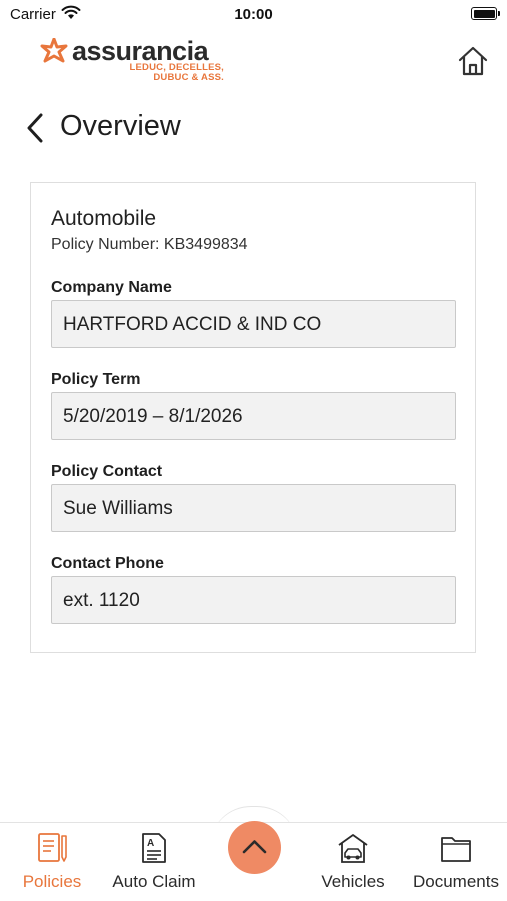 Image resolution: width=507 pixels, height=901 pixels. Describe the element at coordinates (149, 244) in the screenshot. I see `policy-number: Policy Number: KB3499834` at that location.